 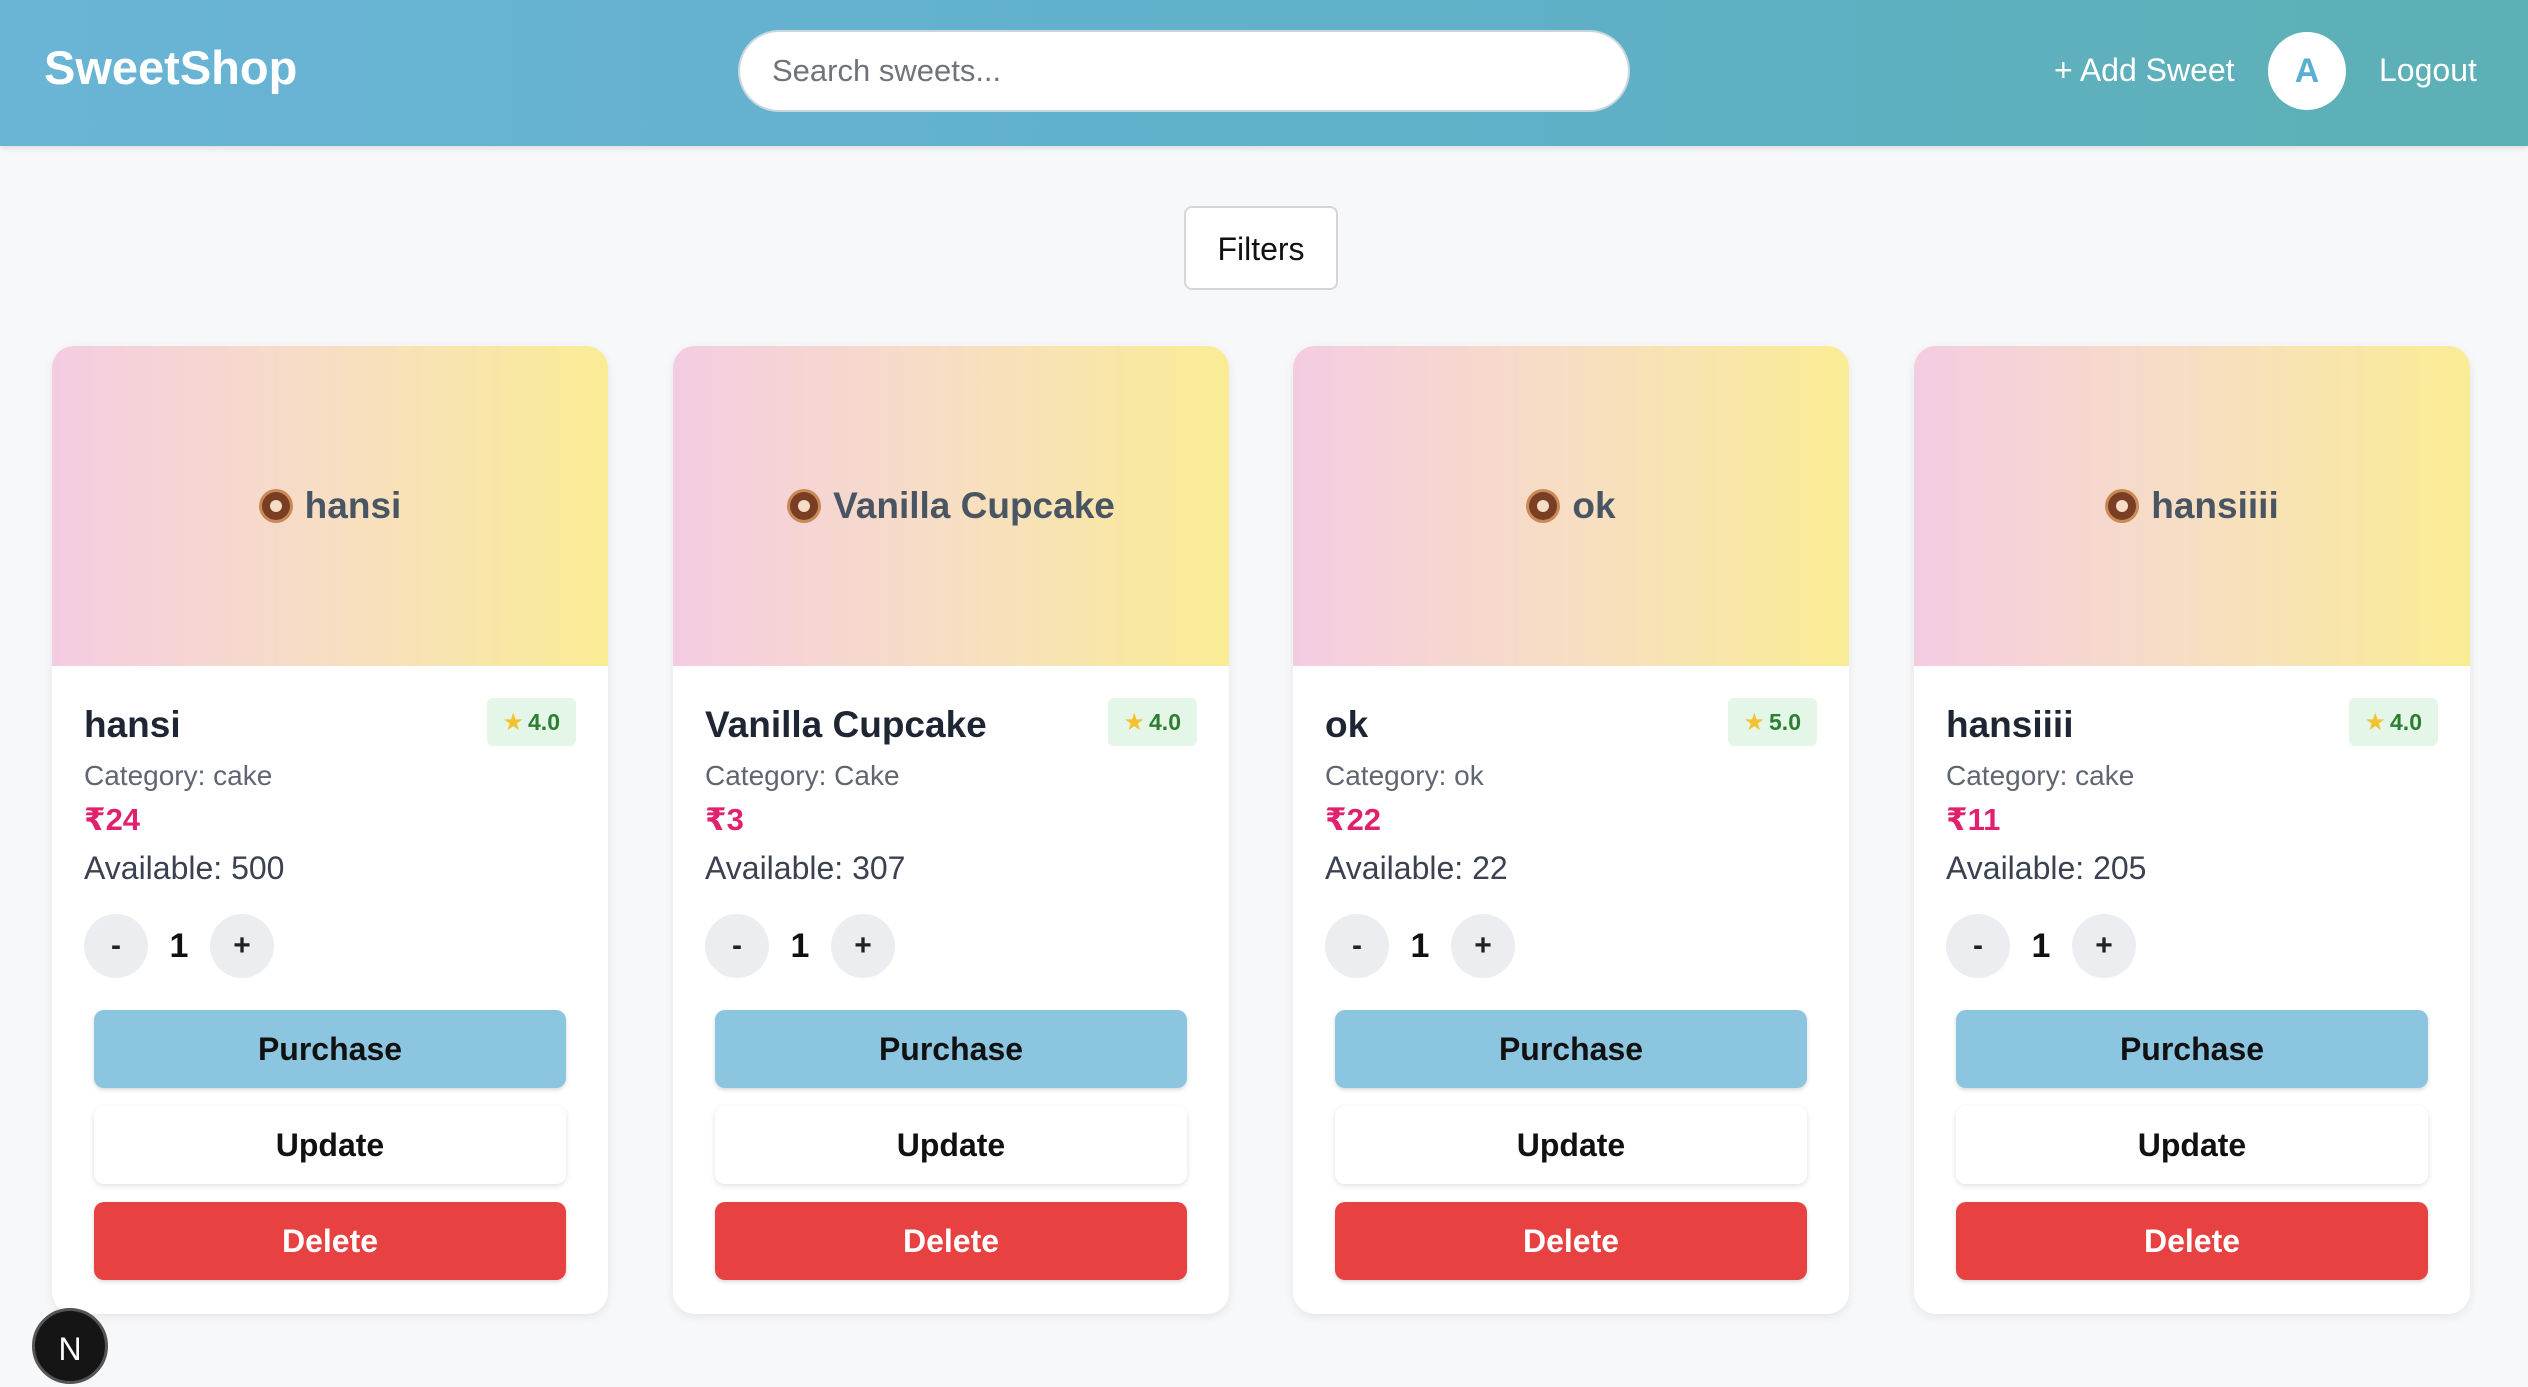 I want to click on sweet-name: Vanilla Cupcake, so click(x=846, y=724).